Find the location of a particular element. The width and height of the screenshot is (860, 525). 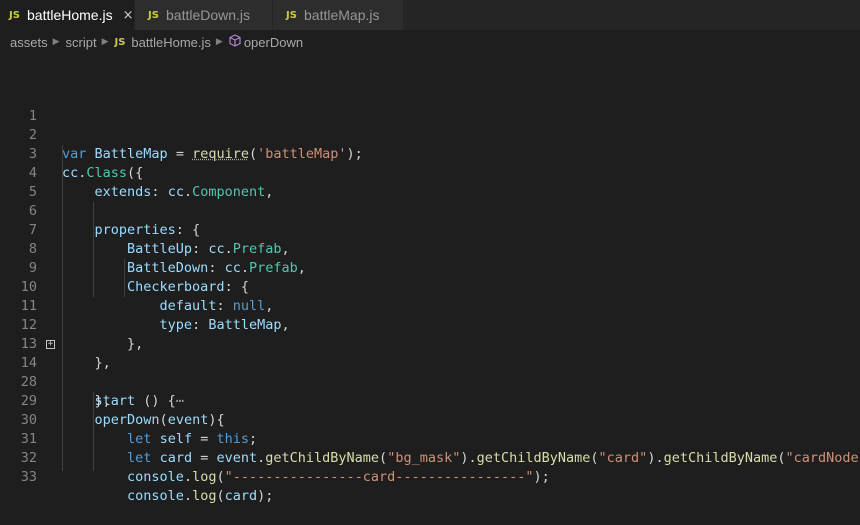

code-line: 6 properties: { is located at coordinates (430, 210).